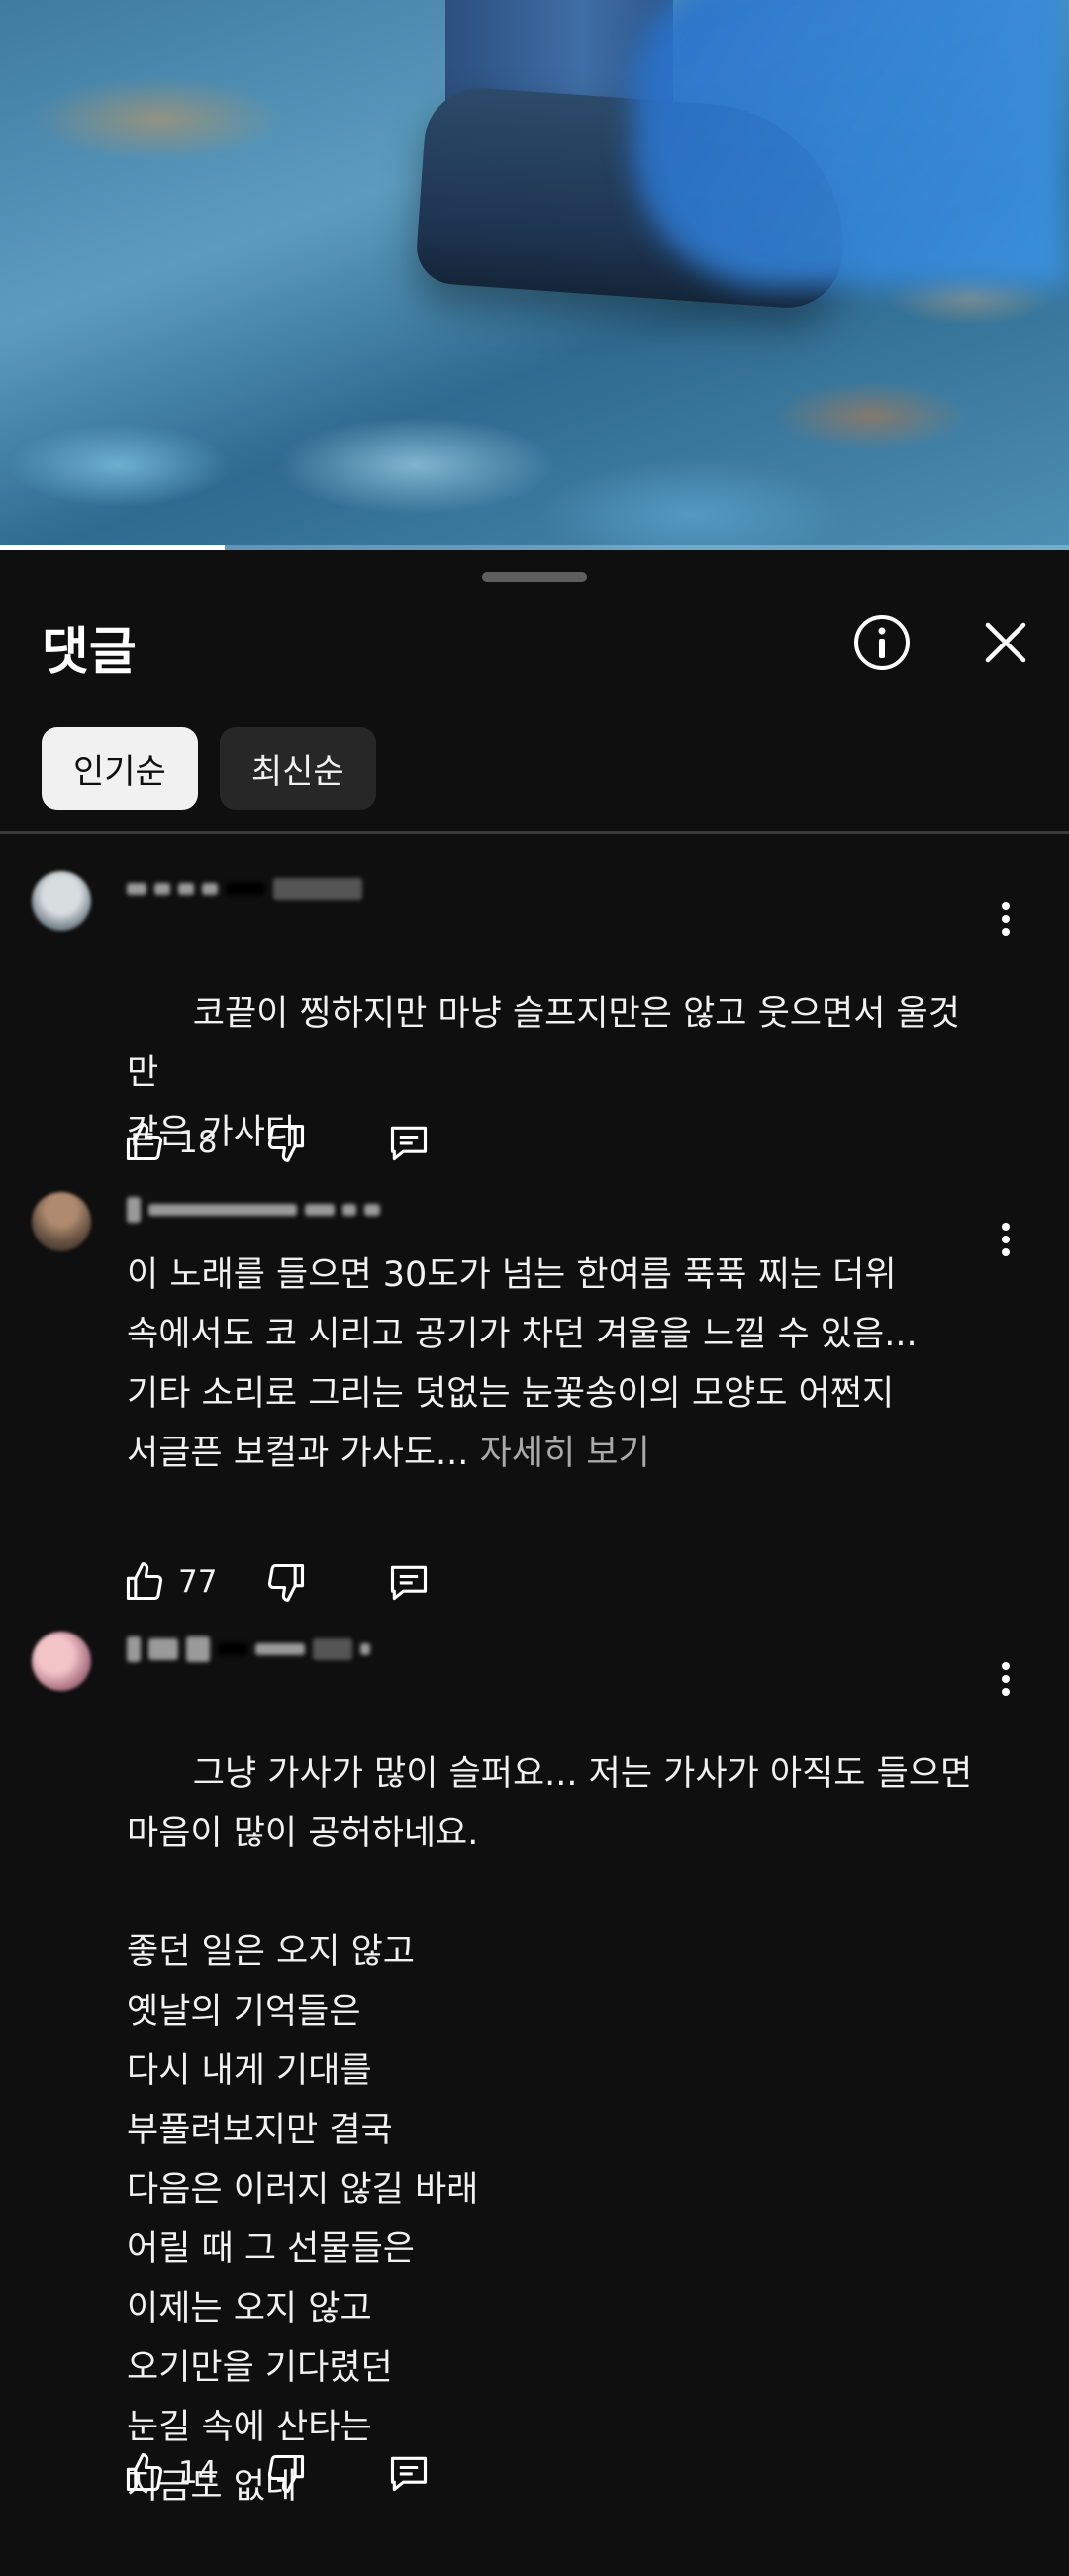 Image resolution: width=1069 pixels, height=2576 pixels. What do you see at coordinates (89, 652) in the screenshot?
I see `comments-title: 댓글` at bounding box center [89, 652].